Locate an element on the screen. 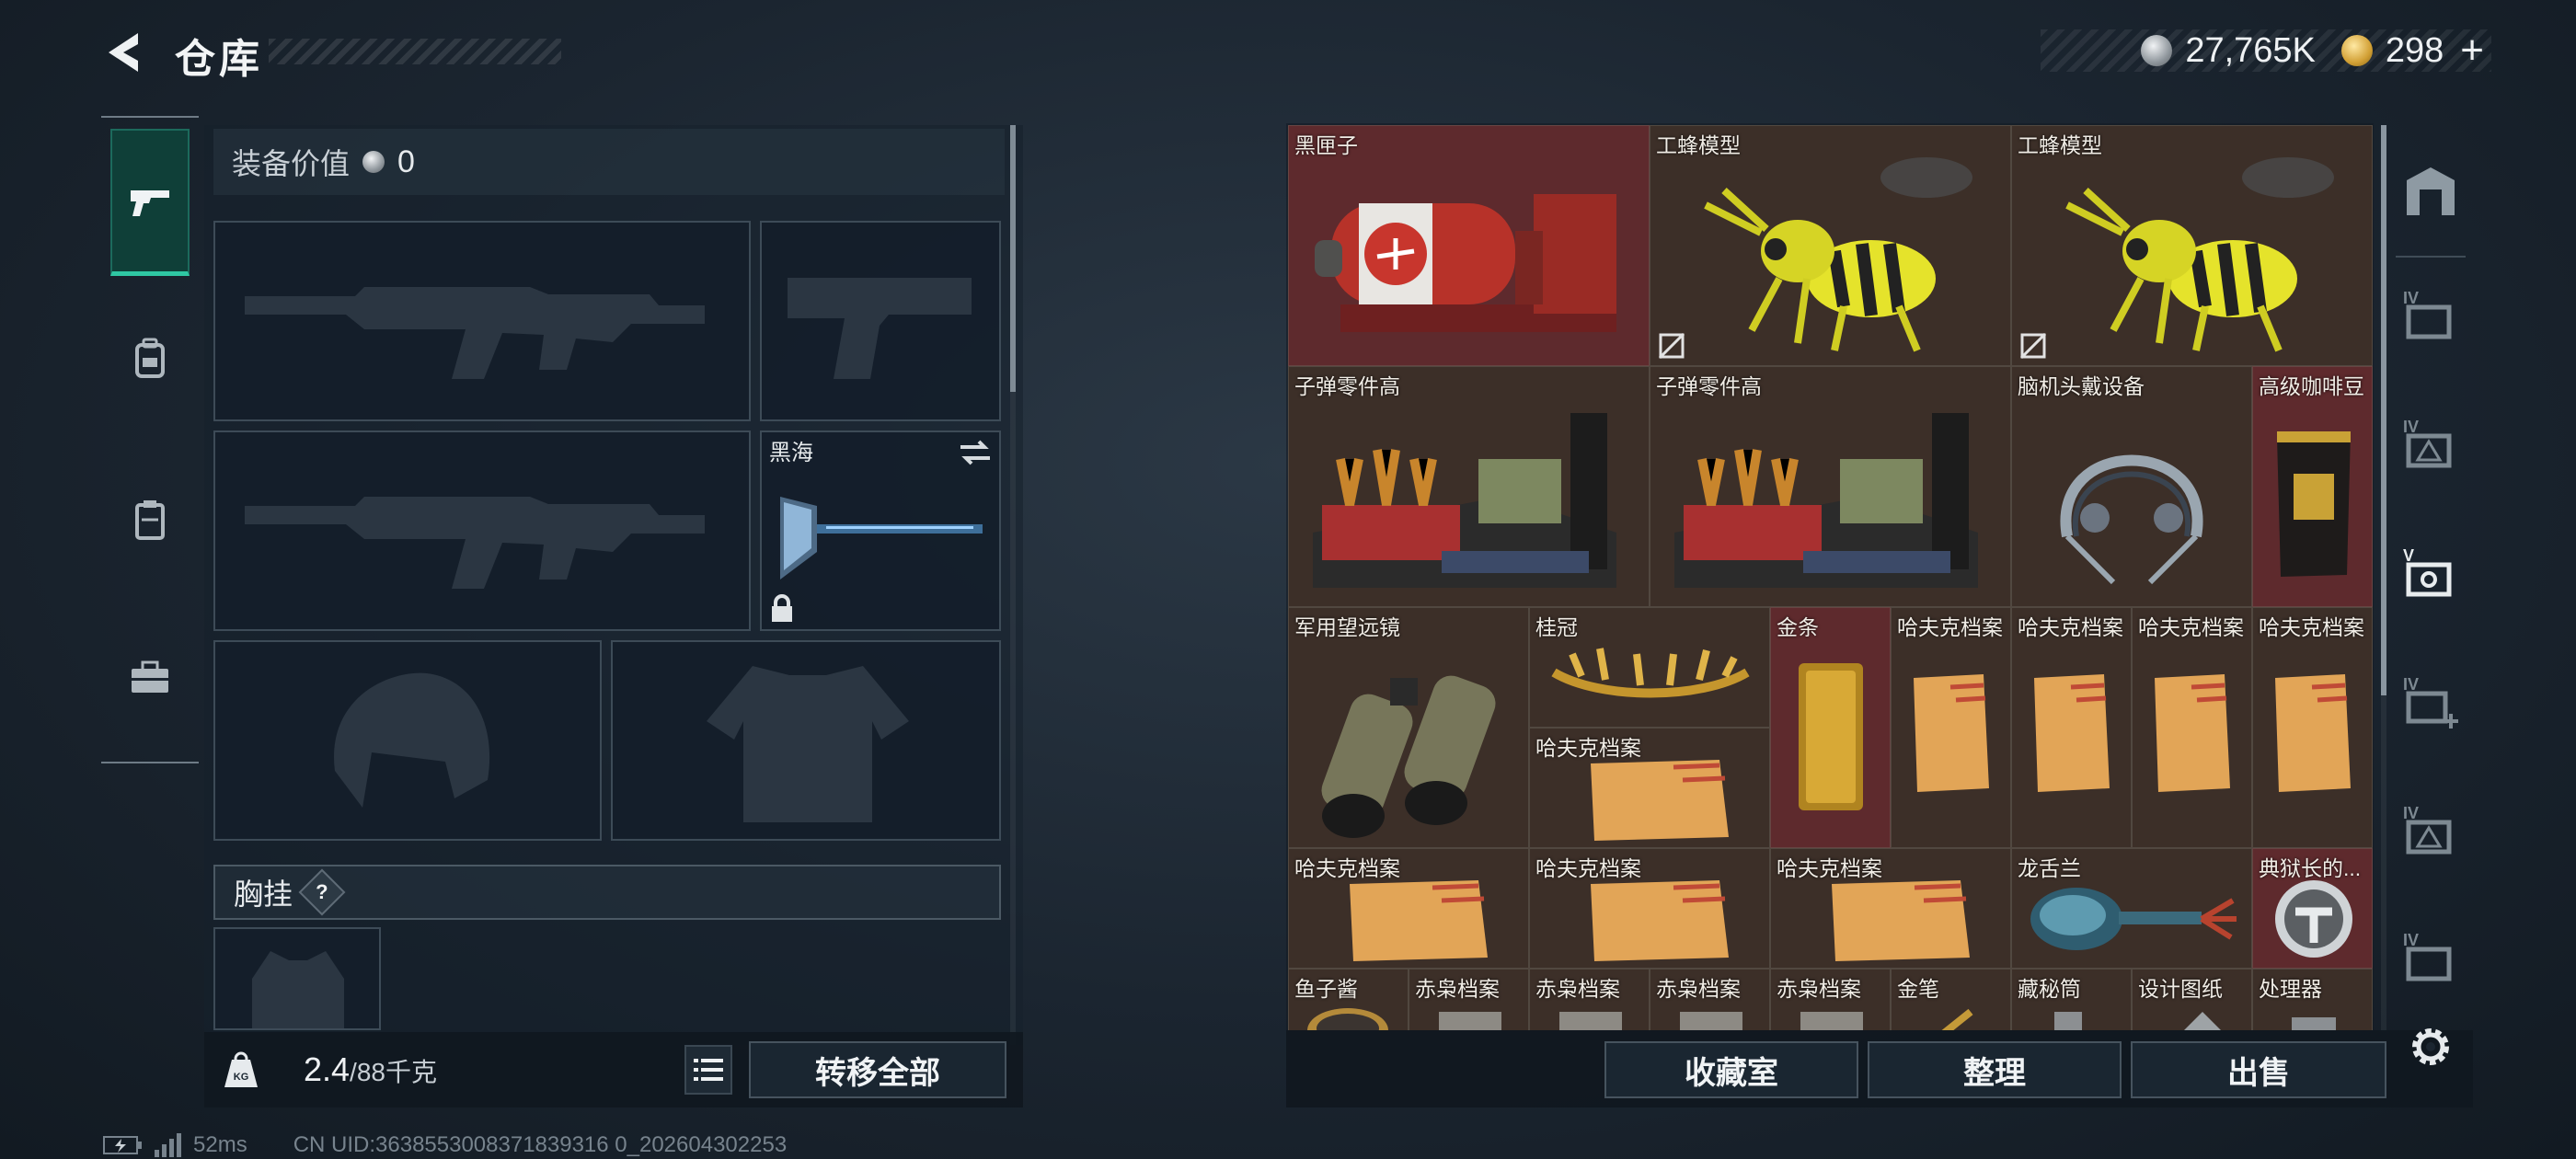  processor-icon is located at coordinates (2314, 1023).